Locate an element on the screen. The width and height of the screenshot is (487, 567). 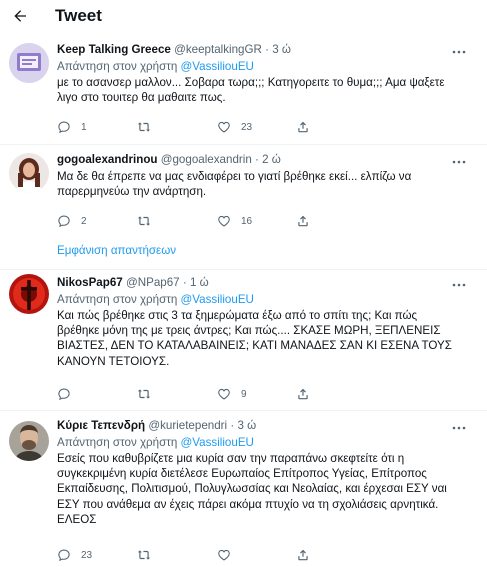
back-arrow-icon is located at coordinates (20, 16).